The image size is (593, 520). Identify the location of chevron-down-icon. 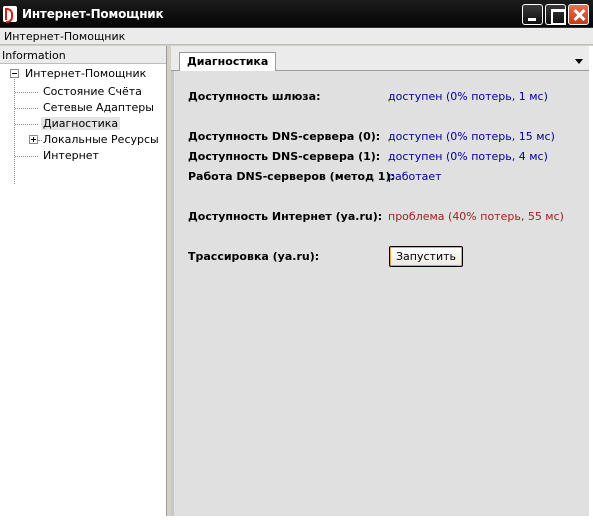
(579, 61).